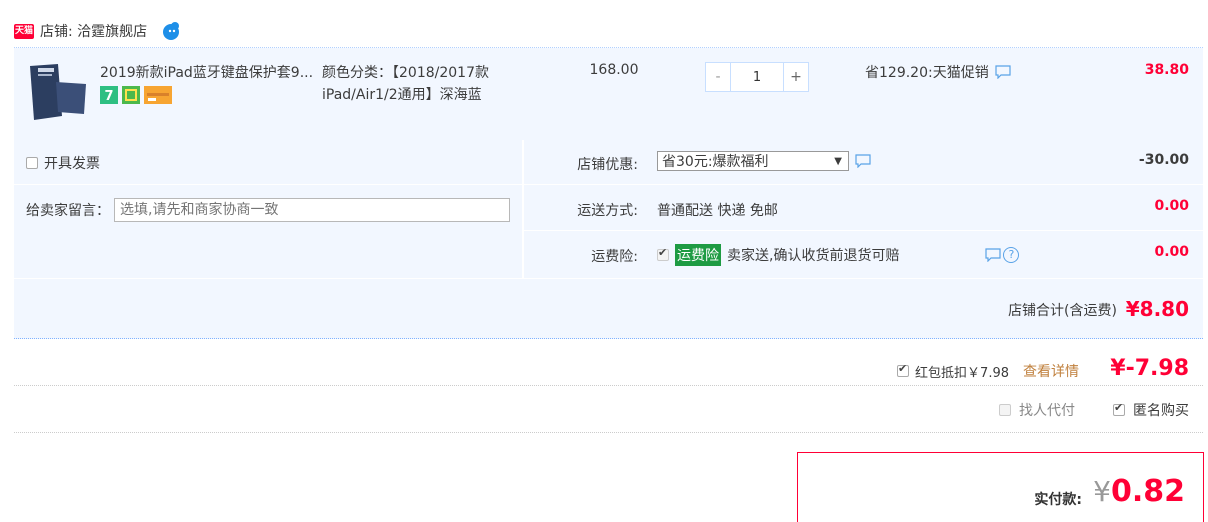 This screenshot has width=1208, height=522. Describe the element at coordinates (171, 31) in the screenshot. I see `wangwang-chat-icon` at that location.